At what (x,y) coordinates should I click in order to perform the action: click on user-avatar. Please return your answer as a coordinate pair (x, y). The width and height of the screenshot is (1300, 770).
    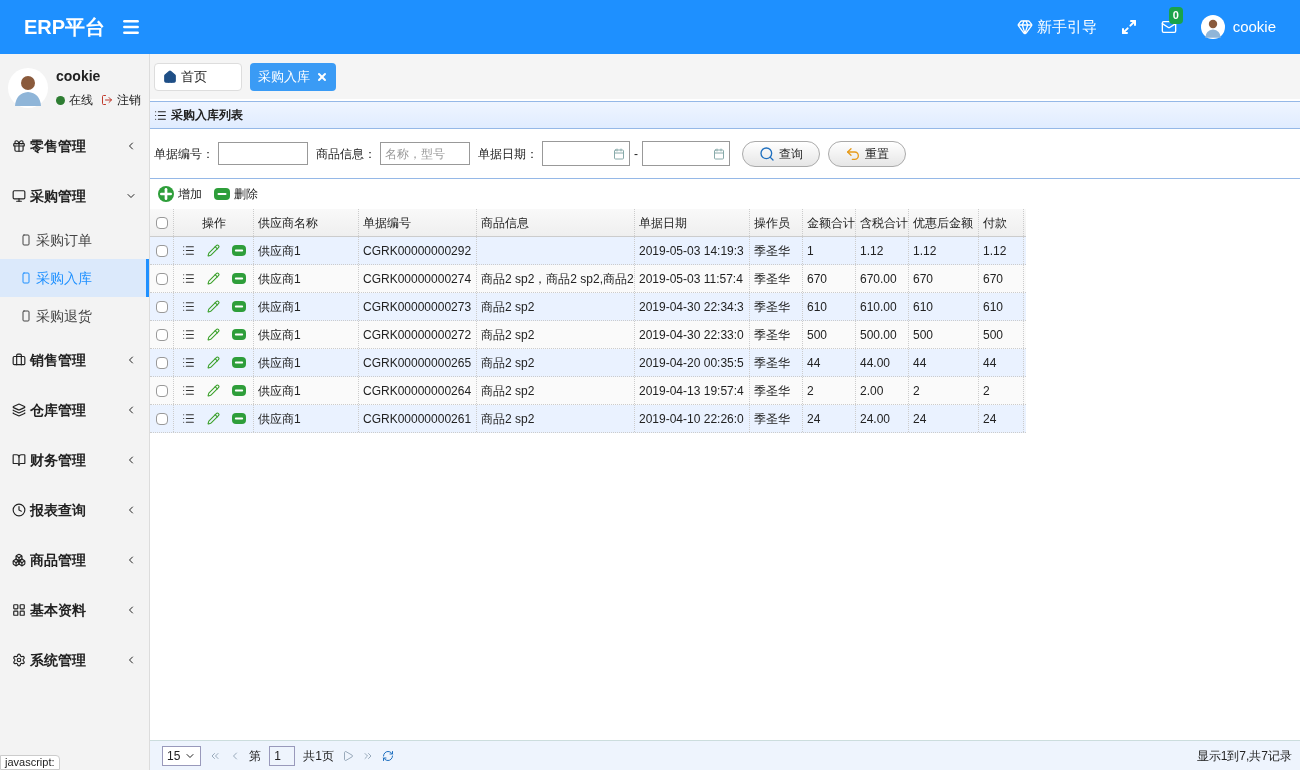
    Looking at the image, I should click on (1212, 27).